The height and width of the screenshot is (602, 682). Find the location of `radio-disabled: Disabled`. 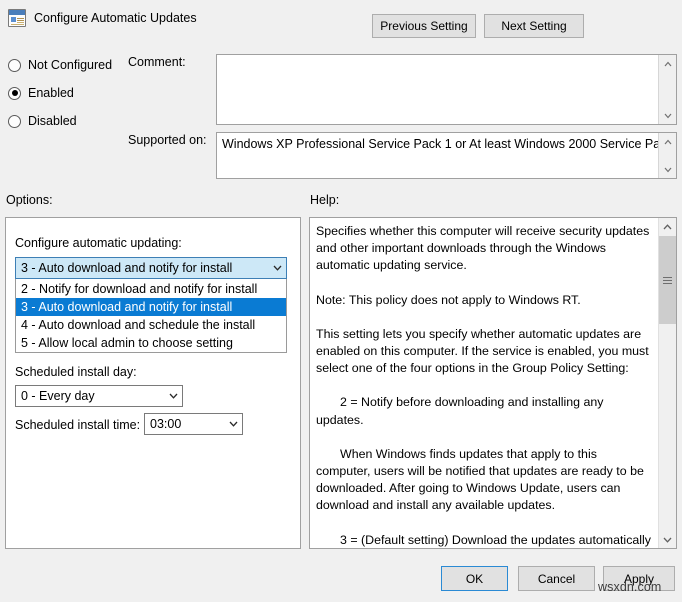

radio-disabled: Disabled is located at coordinates (42, 121).